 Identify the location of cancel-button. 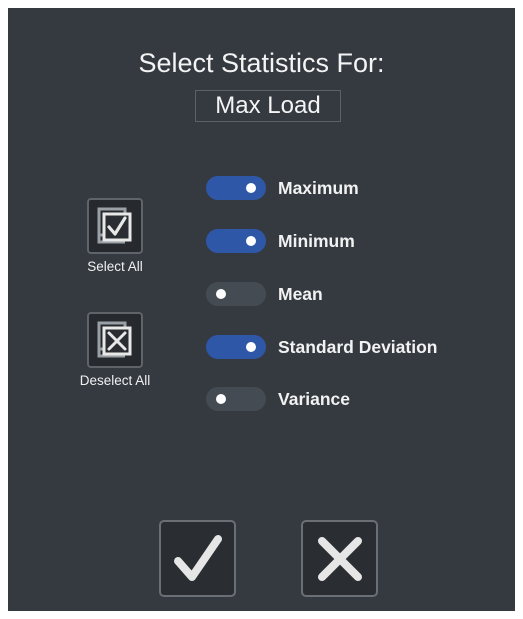
(339, 558).